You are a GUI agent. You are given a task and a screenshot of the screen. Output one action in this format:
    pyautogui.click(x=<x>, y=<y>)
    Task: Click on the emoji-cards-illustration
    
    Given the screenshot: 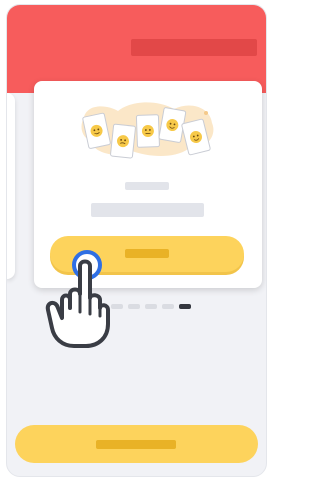 What is the action you would take?
    pyautogui.click(x=147, y=130)
    